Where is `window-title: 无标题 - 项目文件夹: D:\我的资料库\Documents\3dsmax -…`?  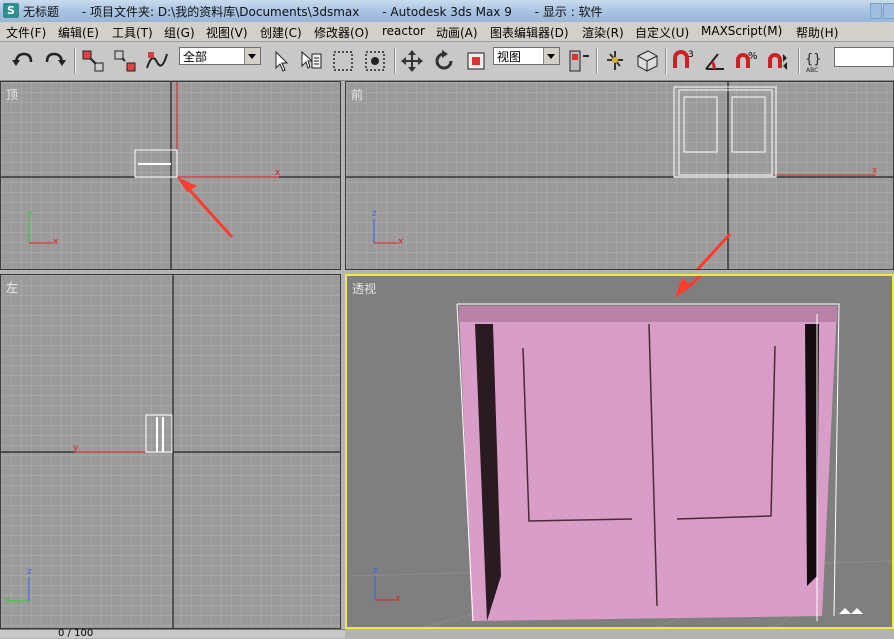
window-title: 无标题 - 项目文件夹: D:\我的资料库\Documents\3dsmax -… is located at coordinates (313, 12).